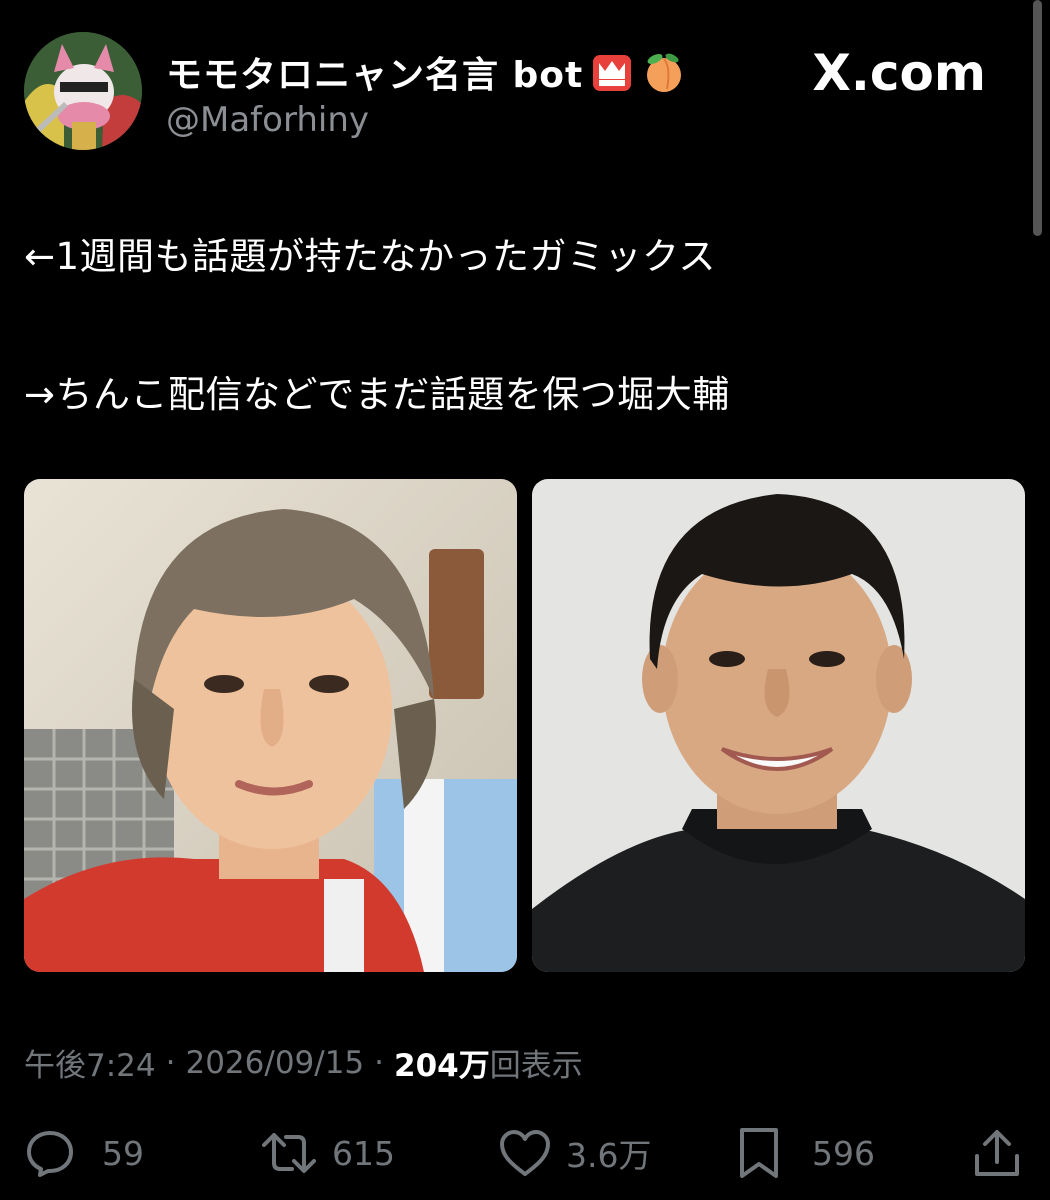  Describe the element at coordinates (363, 1153) in the screenshot. I see `repost-count: 615` at that location.